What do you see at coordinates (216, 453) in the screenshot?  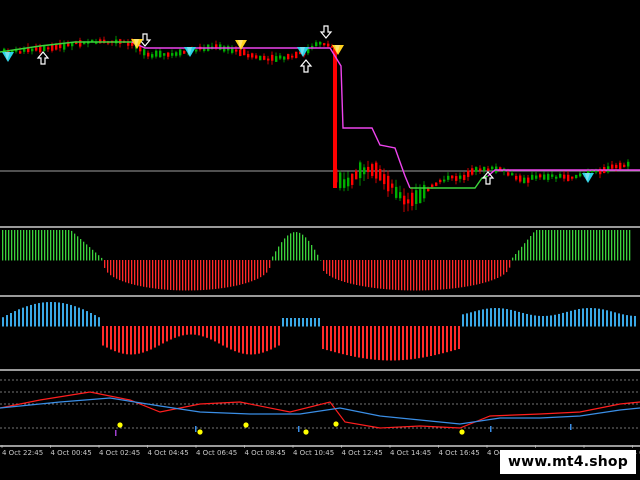 I see `time-label: 4 Oct 06:45` at bounding box center [216, 453].